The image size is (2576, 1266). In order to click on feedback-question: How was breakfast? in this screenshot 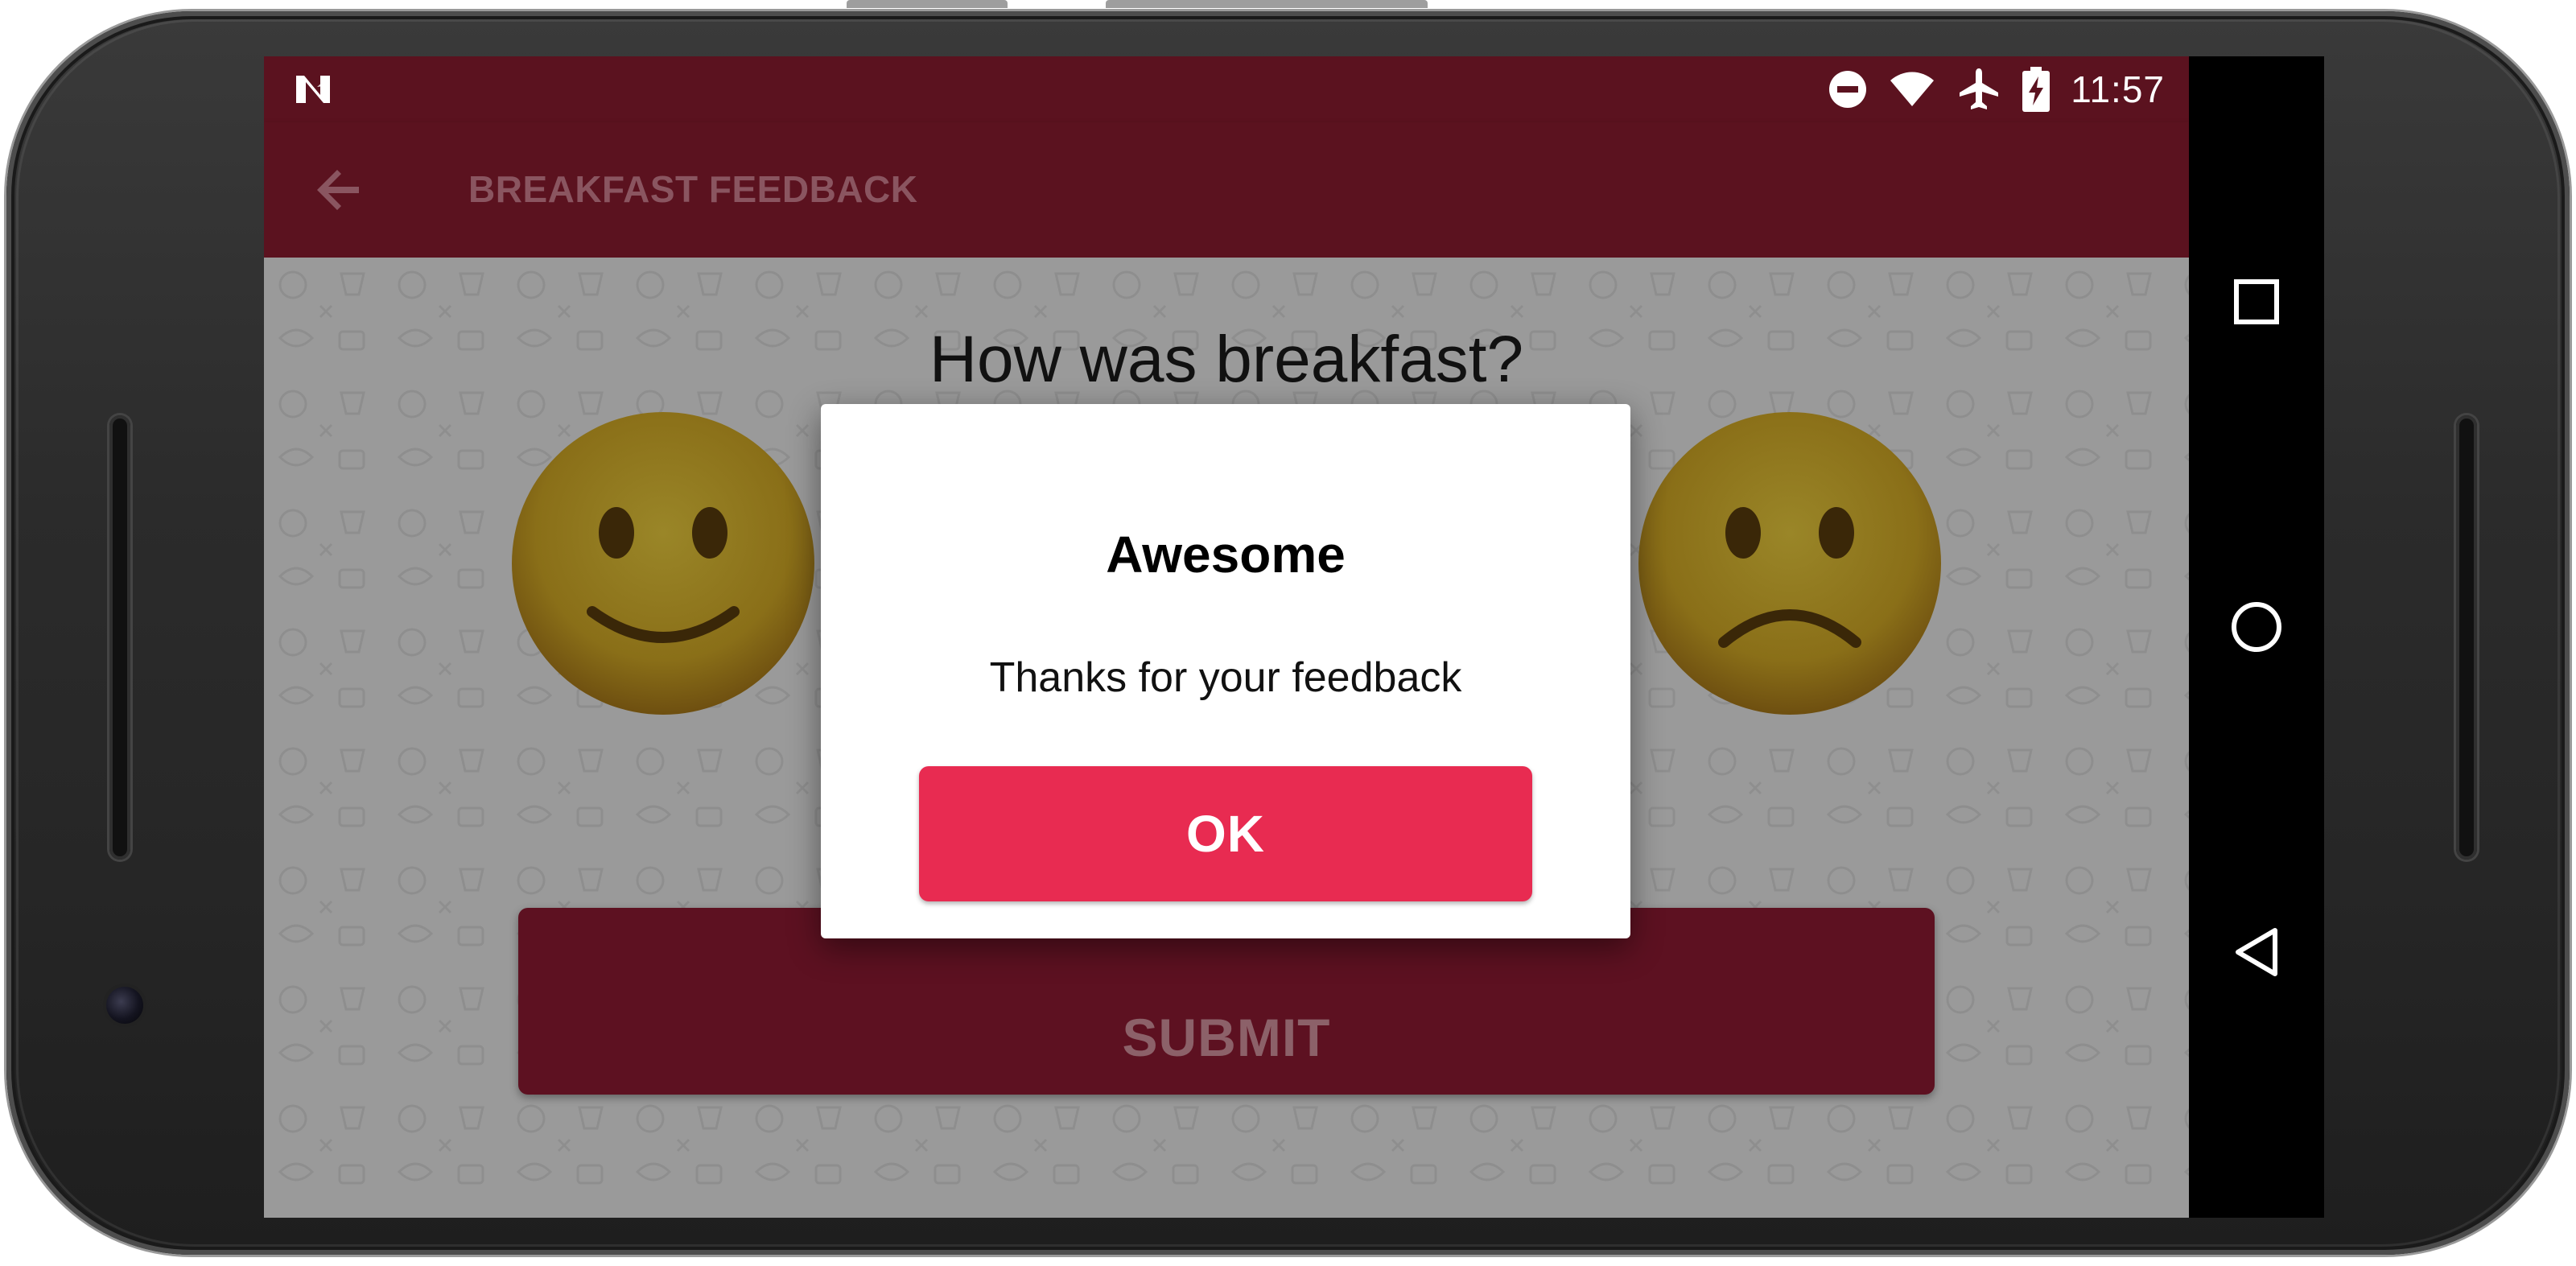, I will do `click(1226, 359)`.